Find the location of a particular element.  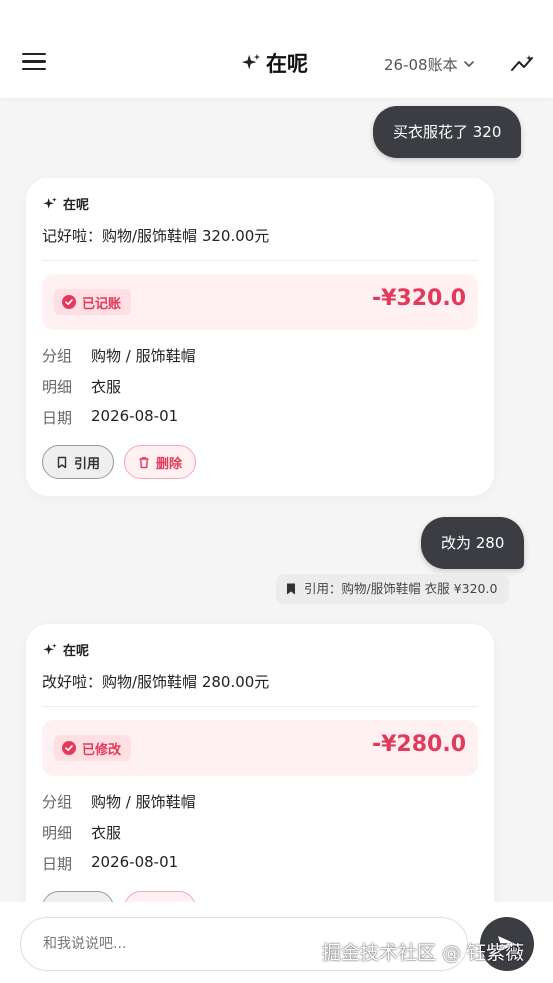

delete-button: 删除 is located at coordinates (160, 462).